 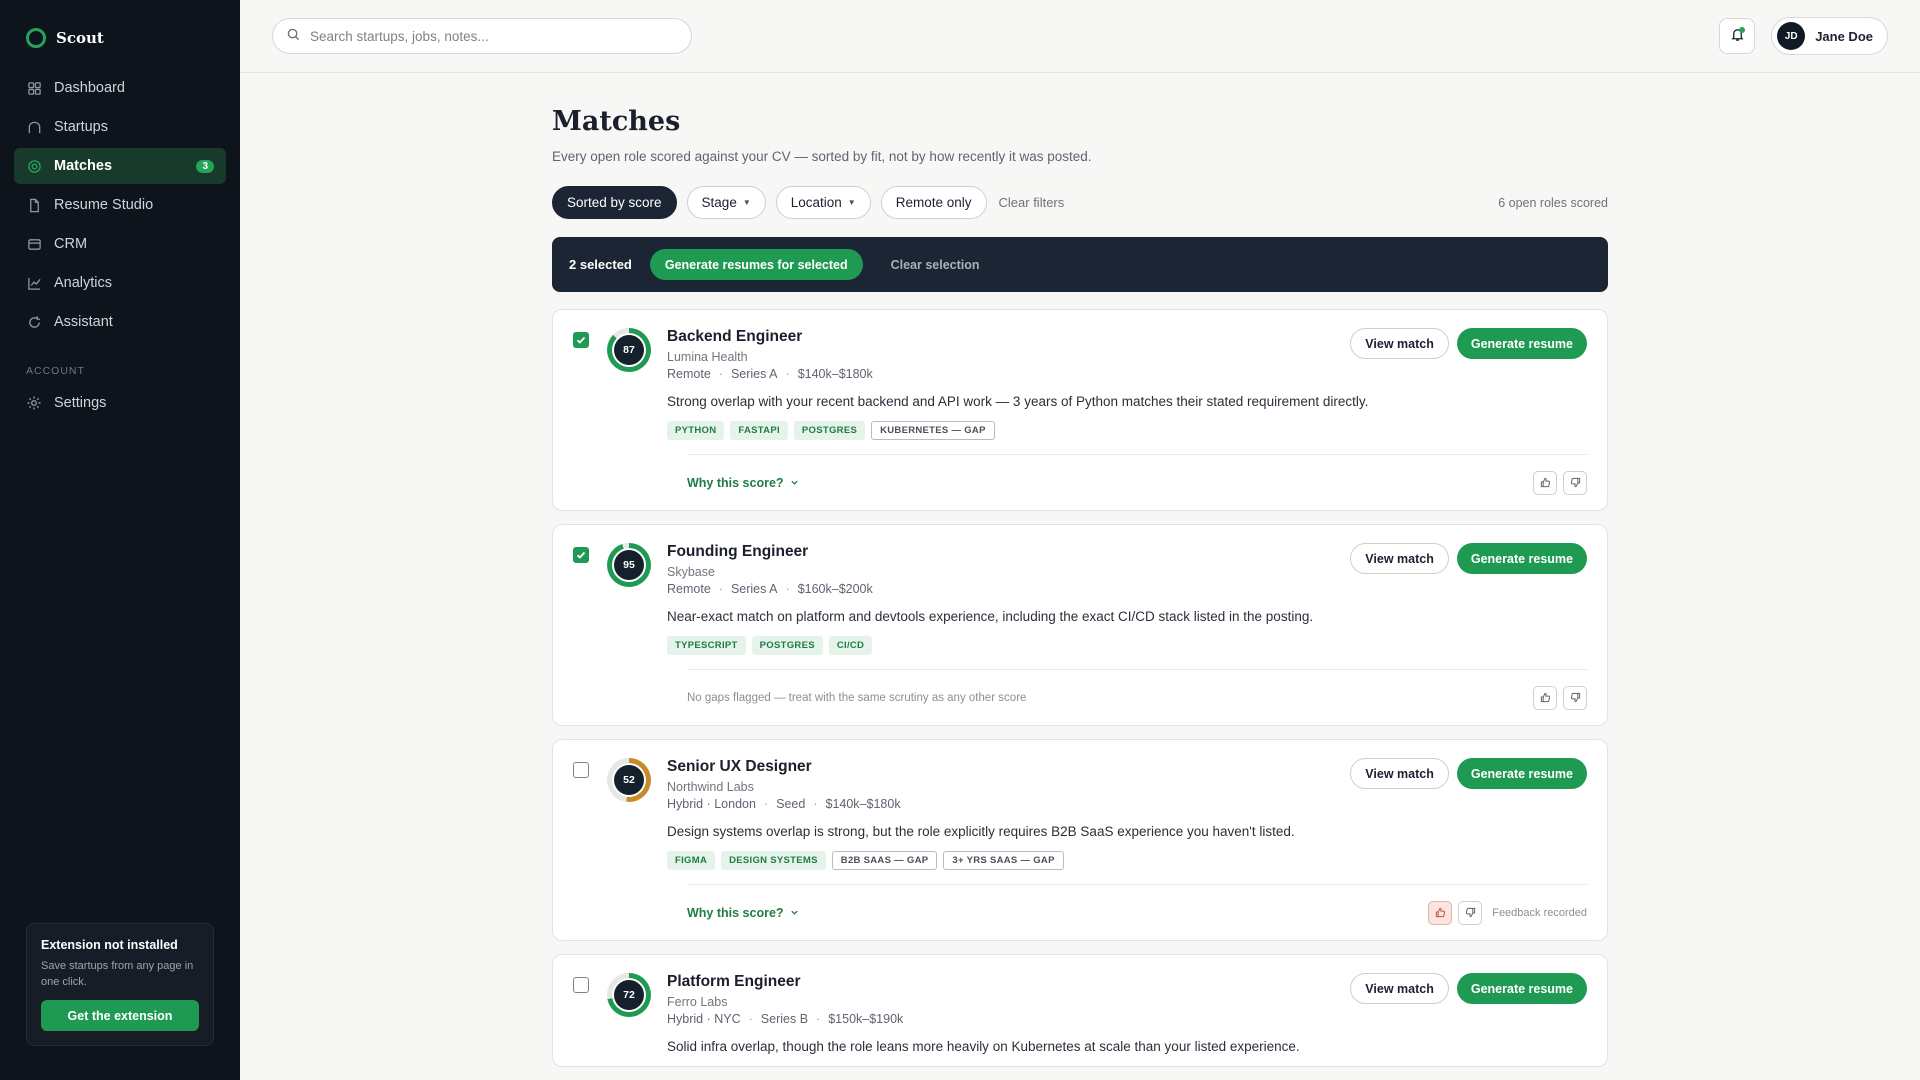 I want to click on sidebar-item-resume-studio: Resume Studio, so click(x=120, y=205).